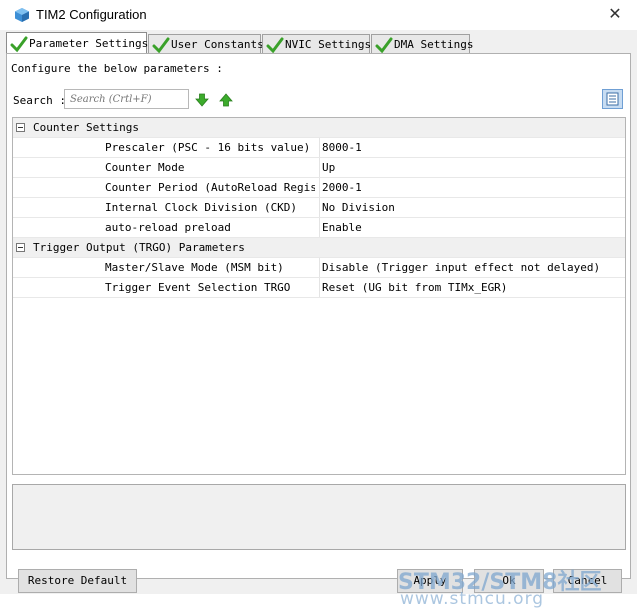 The height and width of the screenshot is (609, 637). I want to click on tab-label: DMA Settings, so click(434, 44).